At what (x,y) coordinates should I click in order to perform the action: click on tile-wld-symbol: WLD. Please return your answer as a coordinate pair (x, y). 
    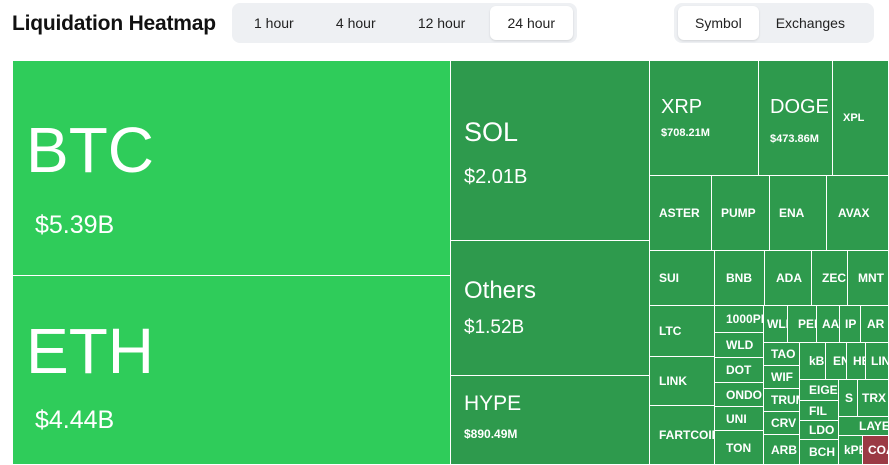
    Looking at the image, I should click on (740, 345).